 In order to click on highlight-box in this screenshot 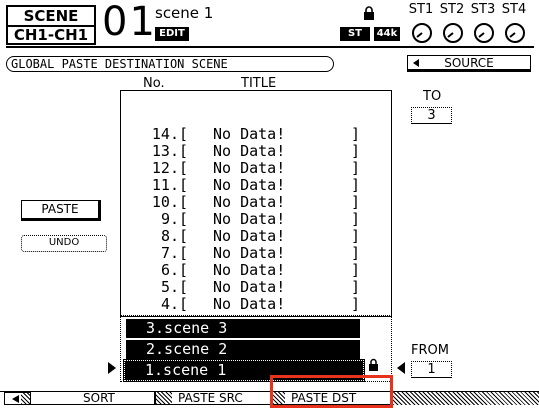, I will do `click(331, 391)`.